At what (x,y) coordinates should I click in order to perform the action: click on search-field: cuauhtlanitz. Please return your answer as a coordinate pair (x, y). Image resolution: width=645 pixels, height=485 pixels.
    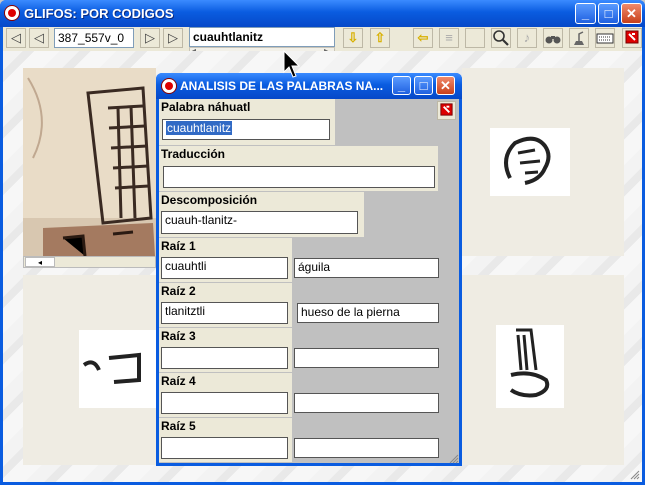
    Looking at the image, I should click on (262, 37).